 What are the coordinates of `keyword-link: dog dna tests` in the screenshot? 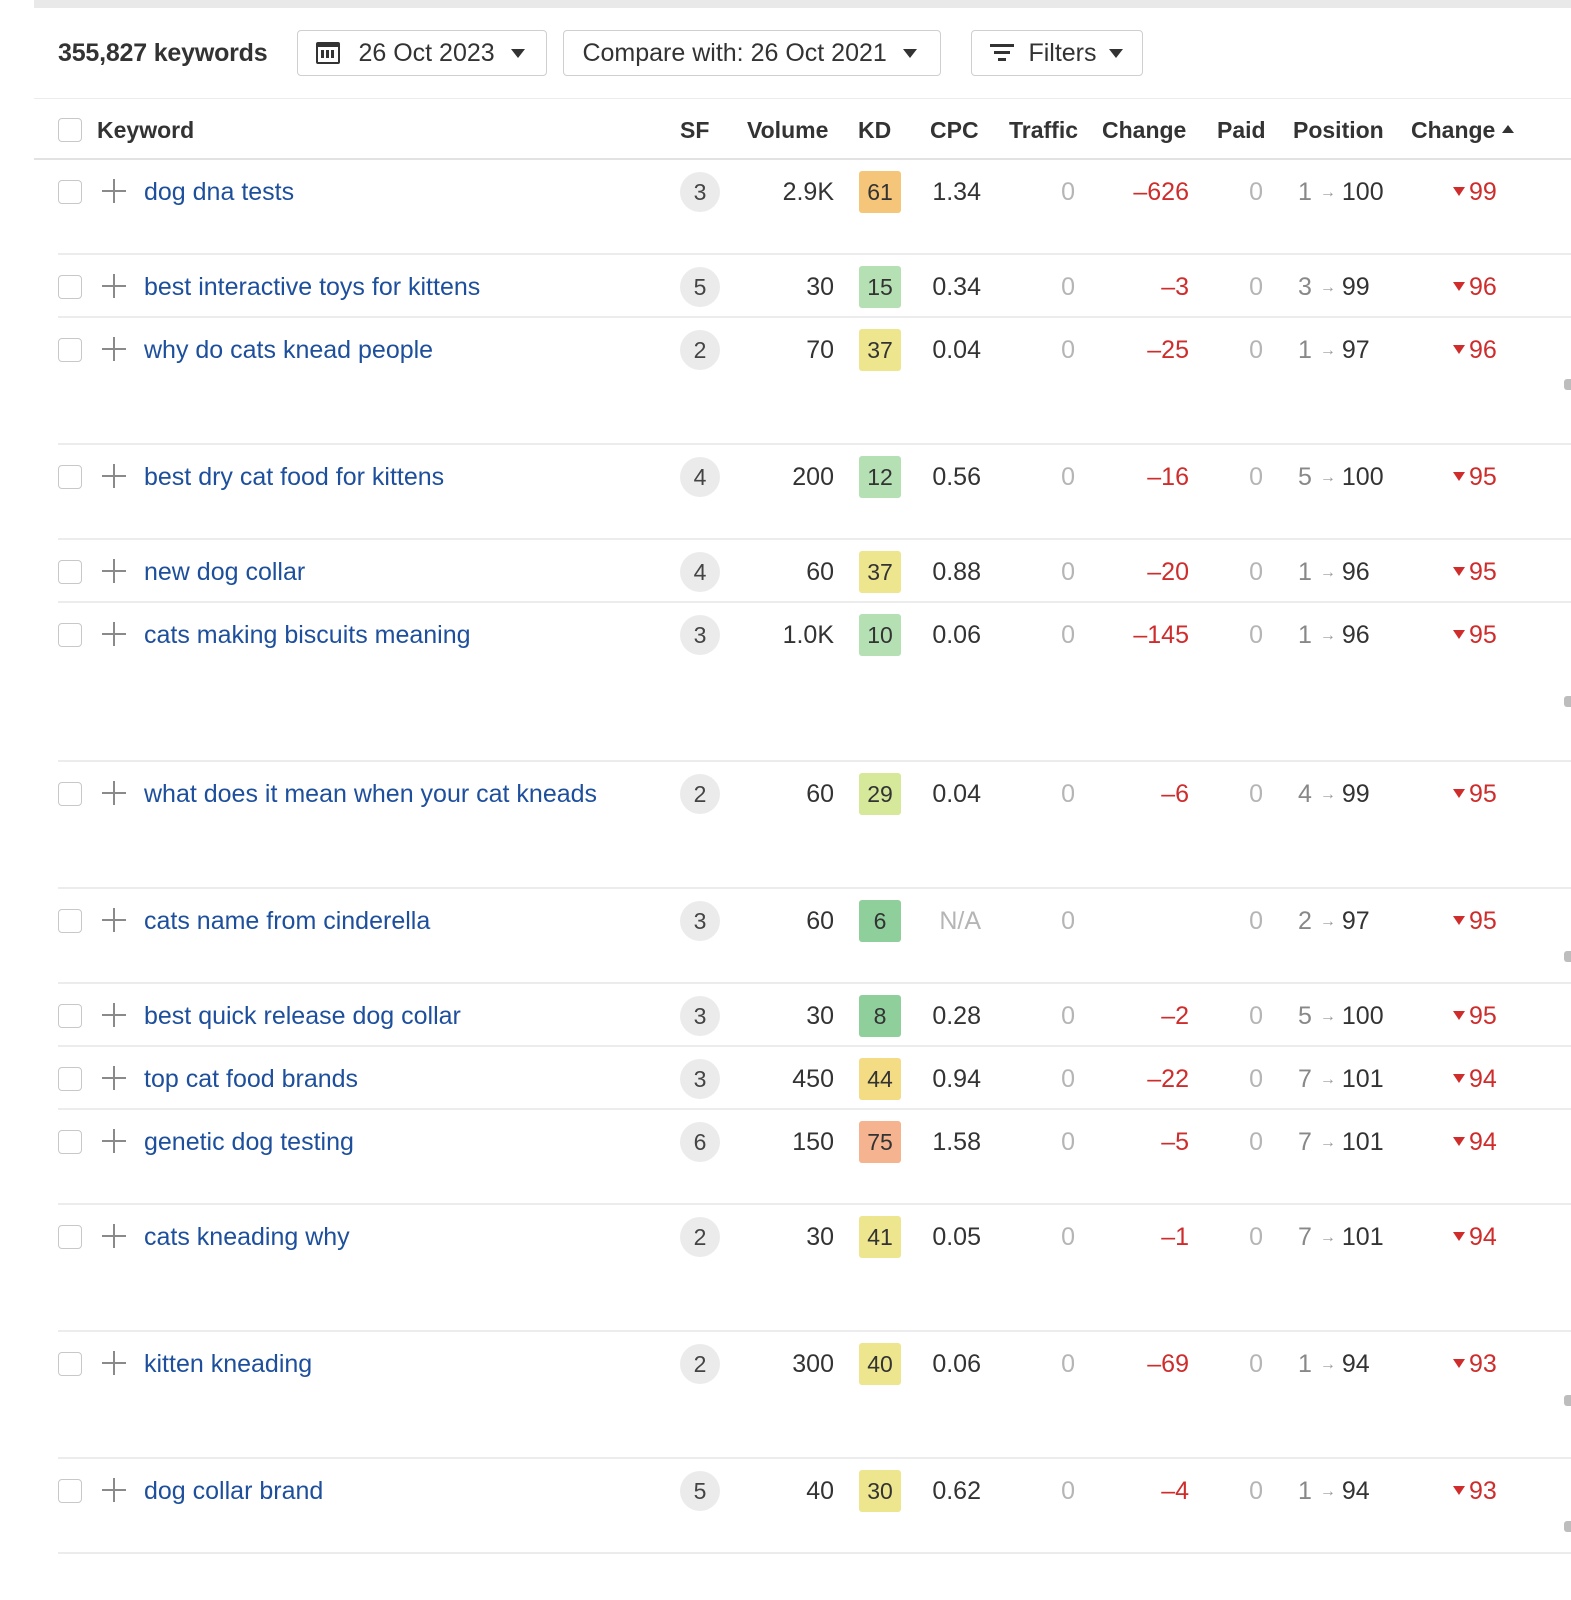 It's located at (219, 192).